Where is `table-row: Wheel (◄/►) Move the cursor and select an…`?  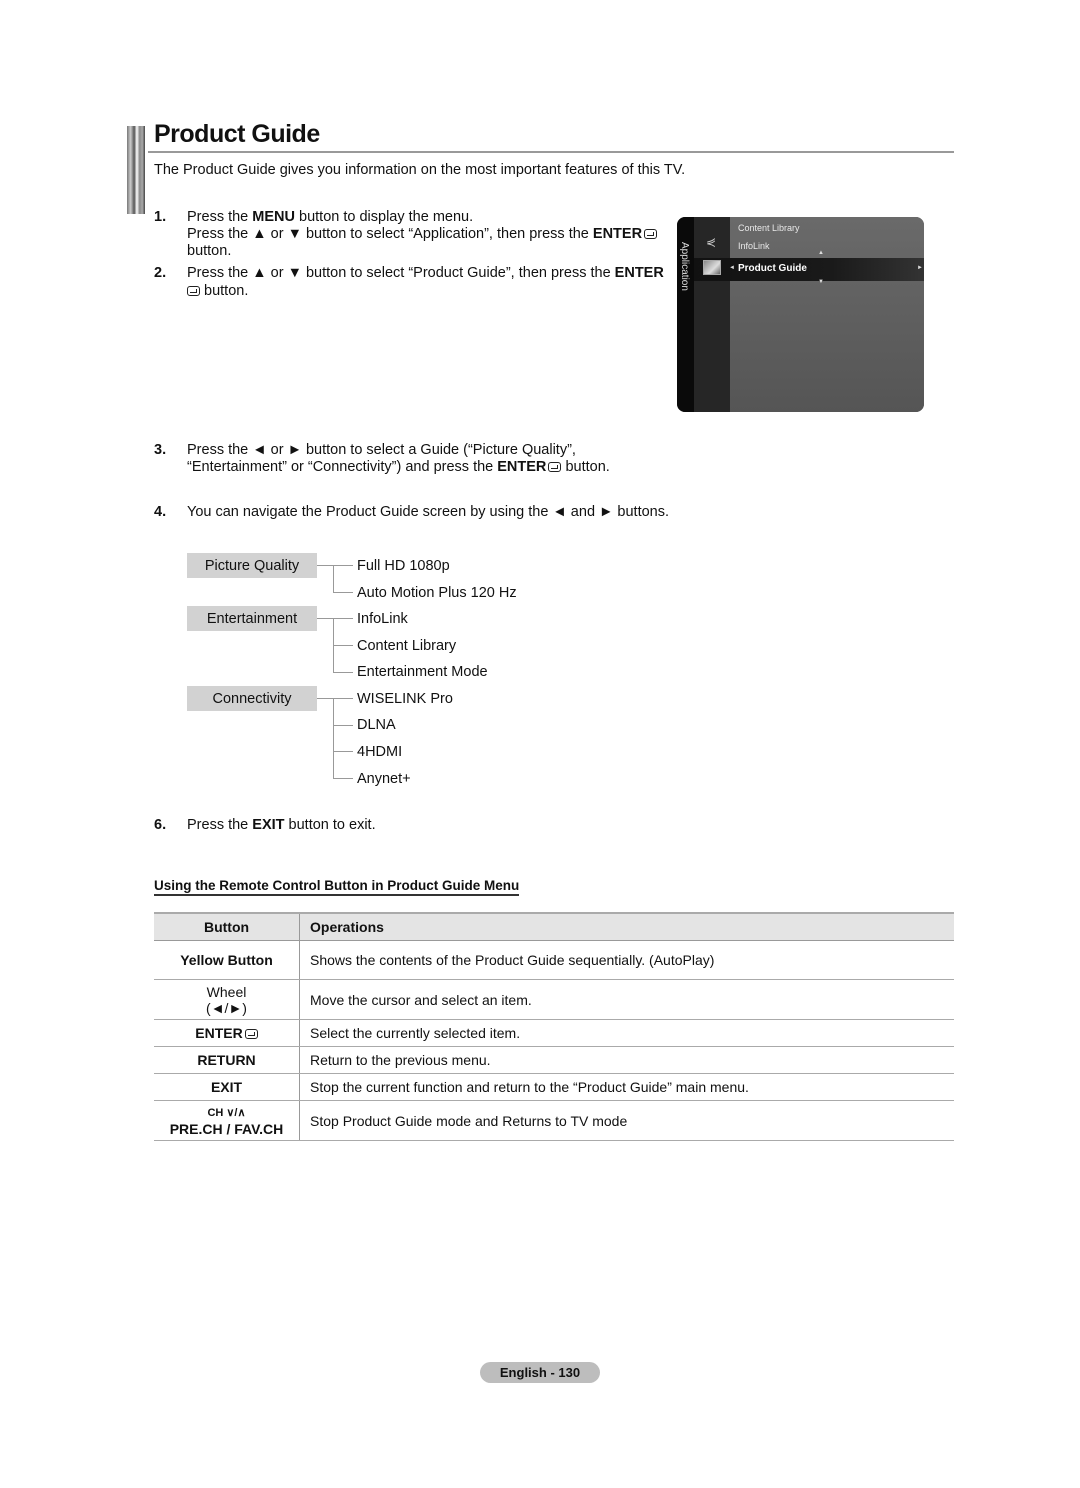 table-row: Wheel (◄/►) Move the cursor and select an… is located at coordinates (554, 999).